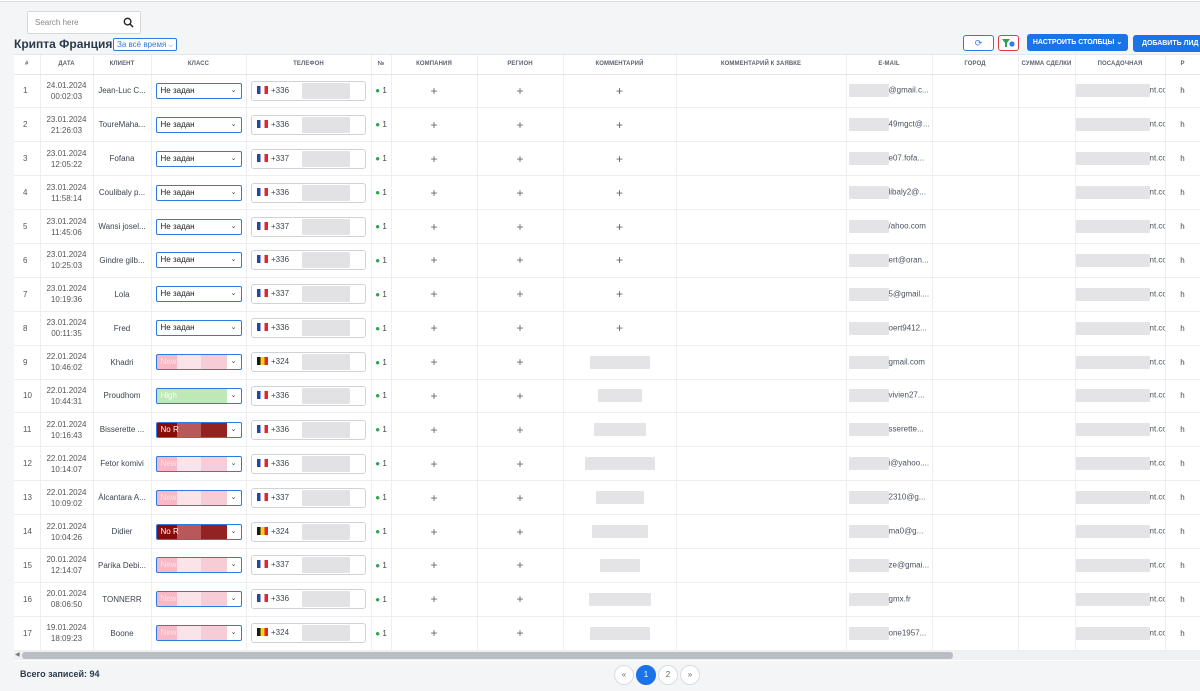 The width and height of the screenshot is (1200, 691). What do you see at coordinates (27, 65) in the screenshot?
I see `column-header: #` at bounding box center [27, 65].